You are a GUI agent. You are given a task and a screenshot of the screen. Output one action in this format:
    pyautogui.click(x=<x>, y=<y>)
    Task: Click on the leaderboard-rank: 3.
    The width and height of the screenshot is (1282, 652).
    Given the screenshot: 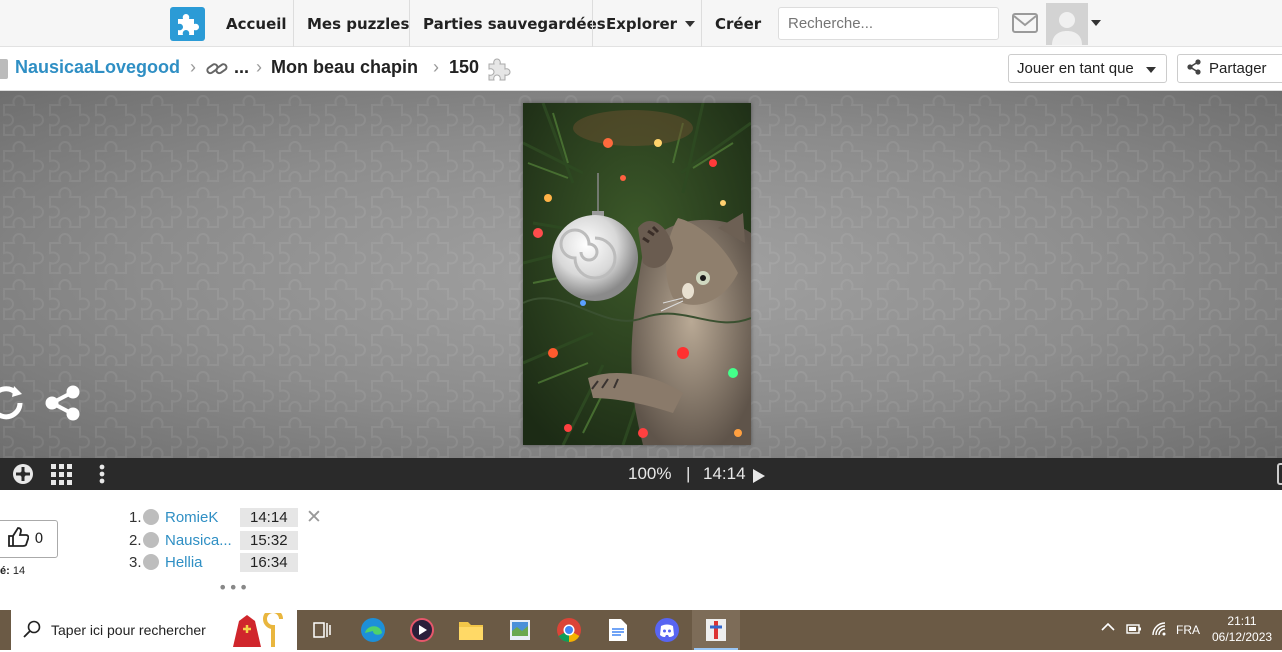 What is the action you would take?
    pyautogui.click(x=135, y=562)
    